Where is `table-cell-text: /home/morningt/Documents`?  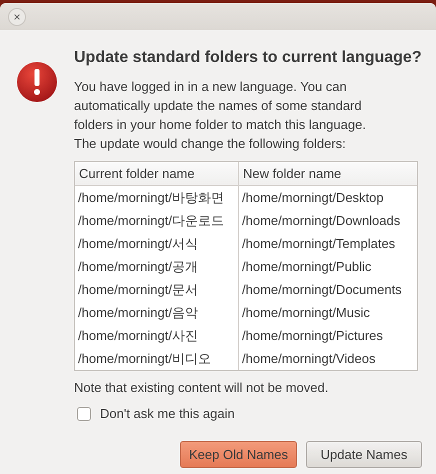
table-cell-text: /home/morningt/Documents is located at coordinates (322, 290).